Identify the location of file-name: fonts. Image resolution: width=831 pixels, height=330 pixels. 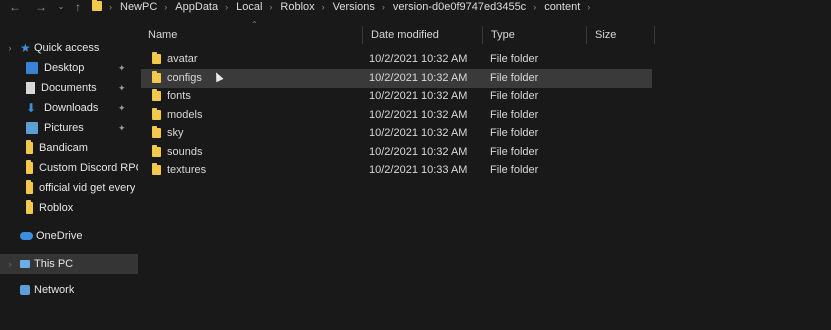
(179, 96).